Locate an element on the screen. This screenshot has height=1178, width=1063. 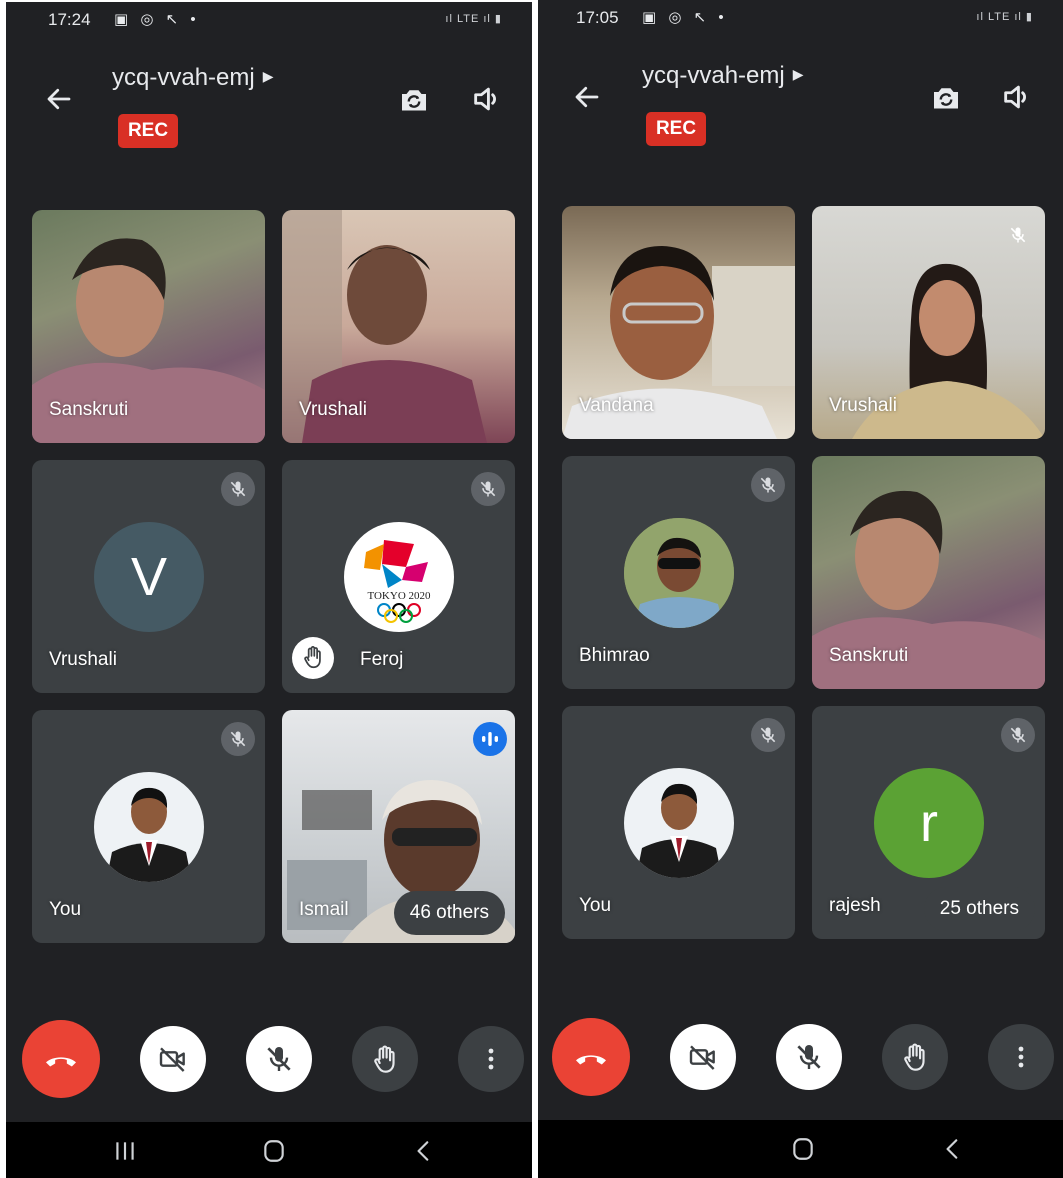
status-bar: 17:24 ▣ ◎ ↖ • ıl LTE ıl ▮ is located at coordinates (269, 20).